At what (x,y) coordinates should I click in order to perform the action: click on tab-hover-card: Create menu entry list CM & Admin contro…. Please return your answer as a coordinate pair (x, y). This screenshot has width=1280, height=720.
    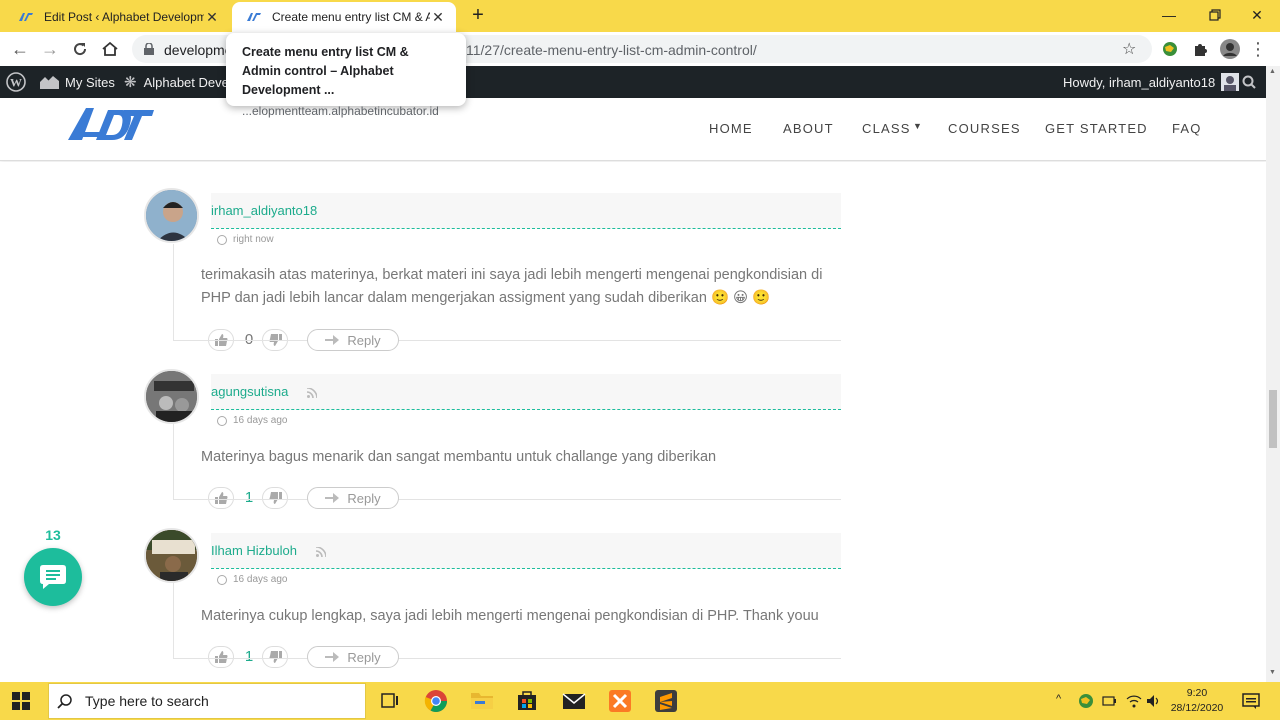
    Looking at the image, I should click on (346, 75).